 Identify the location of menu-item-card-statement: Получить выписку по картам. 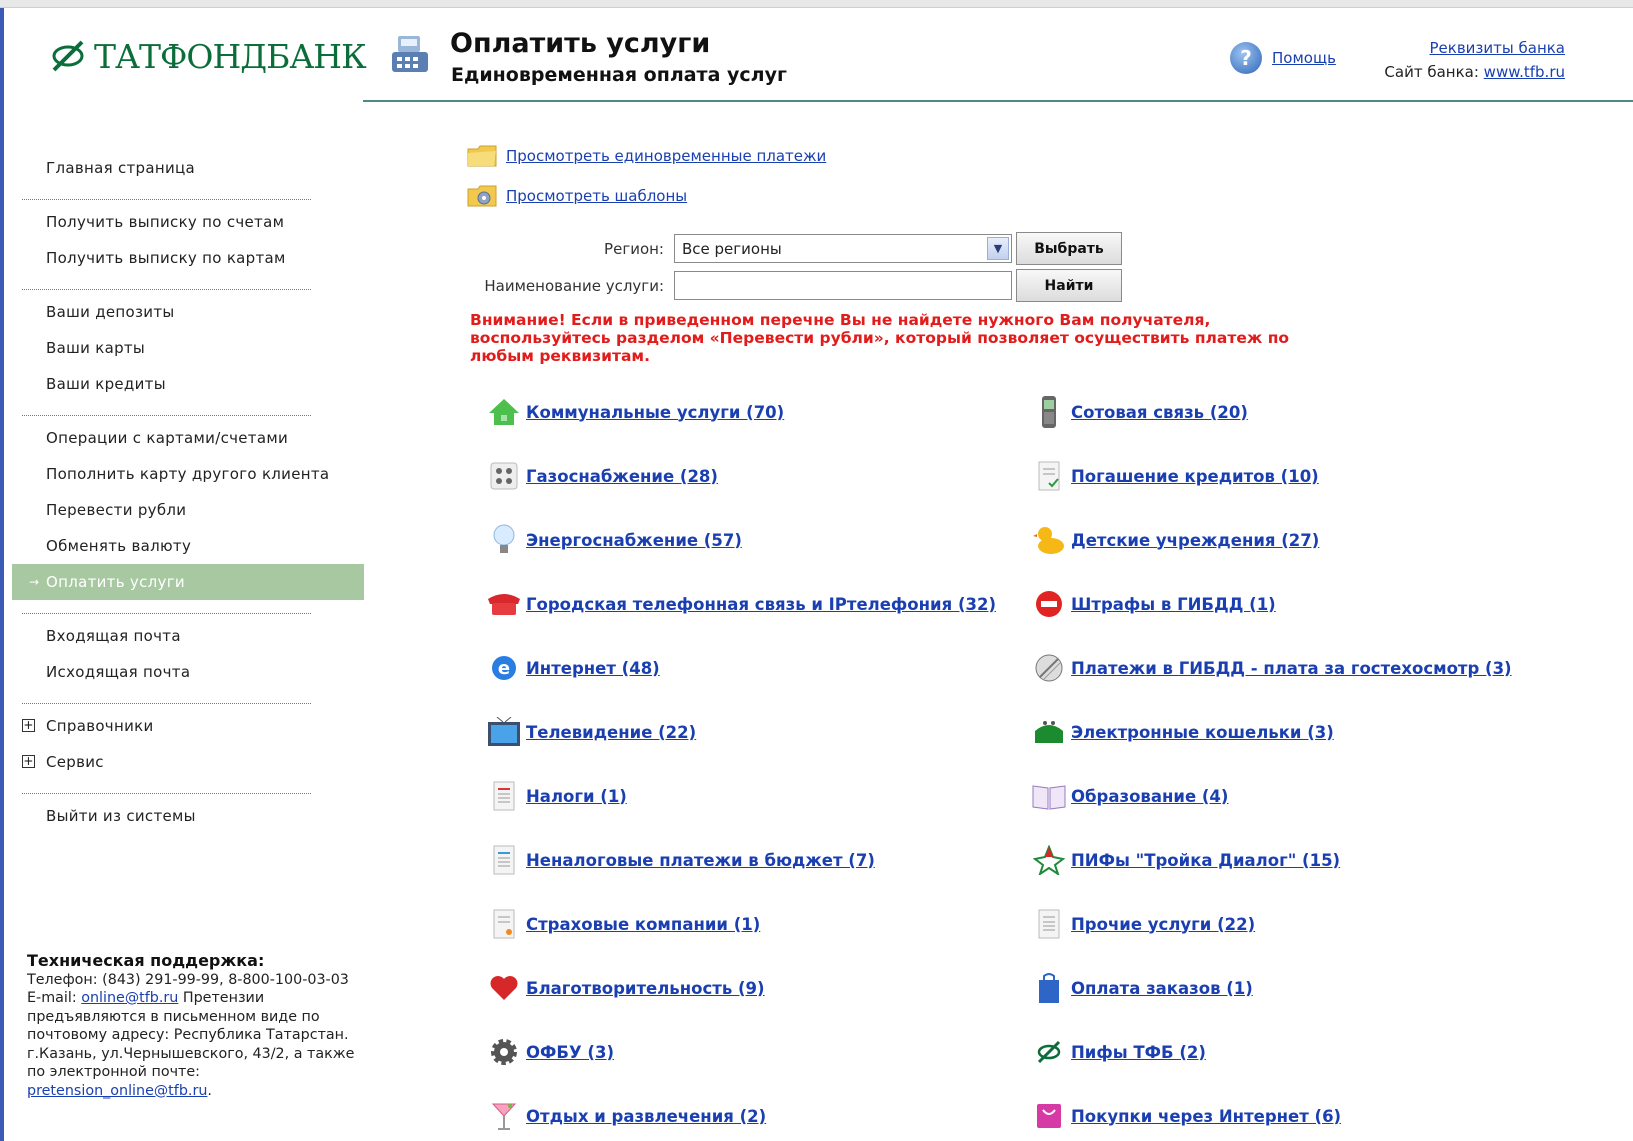
(188, 258).